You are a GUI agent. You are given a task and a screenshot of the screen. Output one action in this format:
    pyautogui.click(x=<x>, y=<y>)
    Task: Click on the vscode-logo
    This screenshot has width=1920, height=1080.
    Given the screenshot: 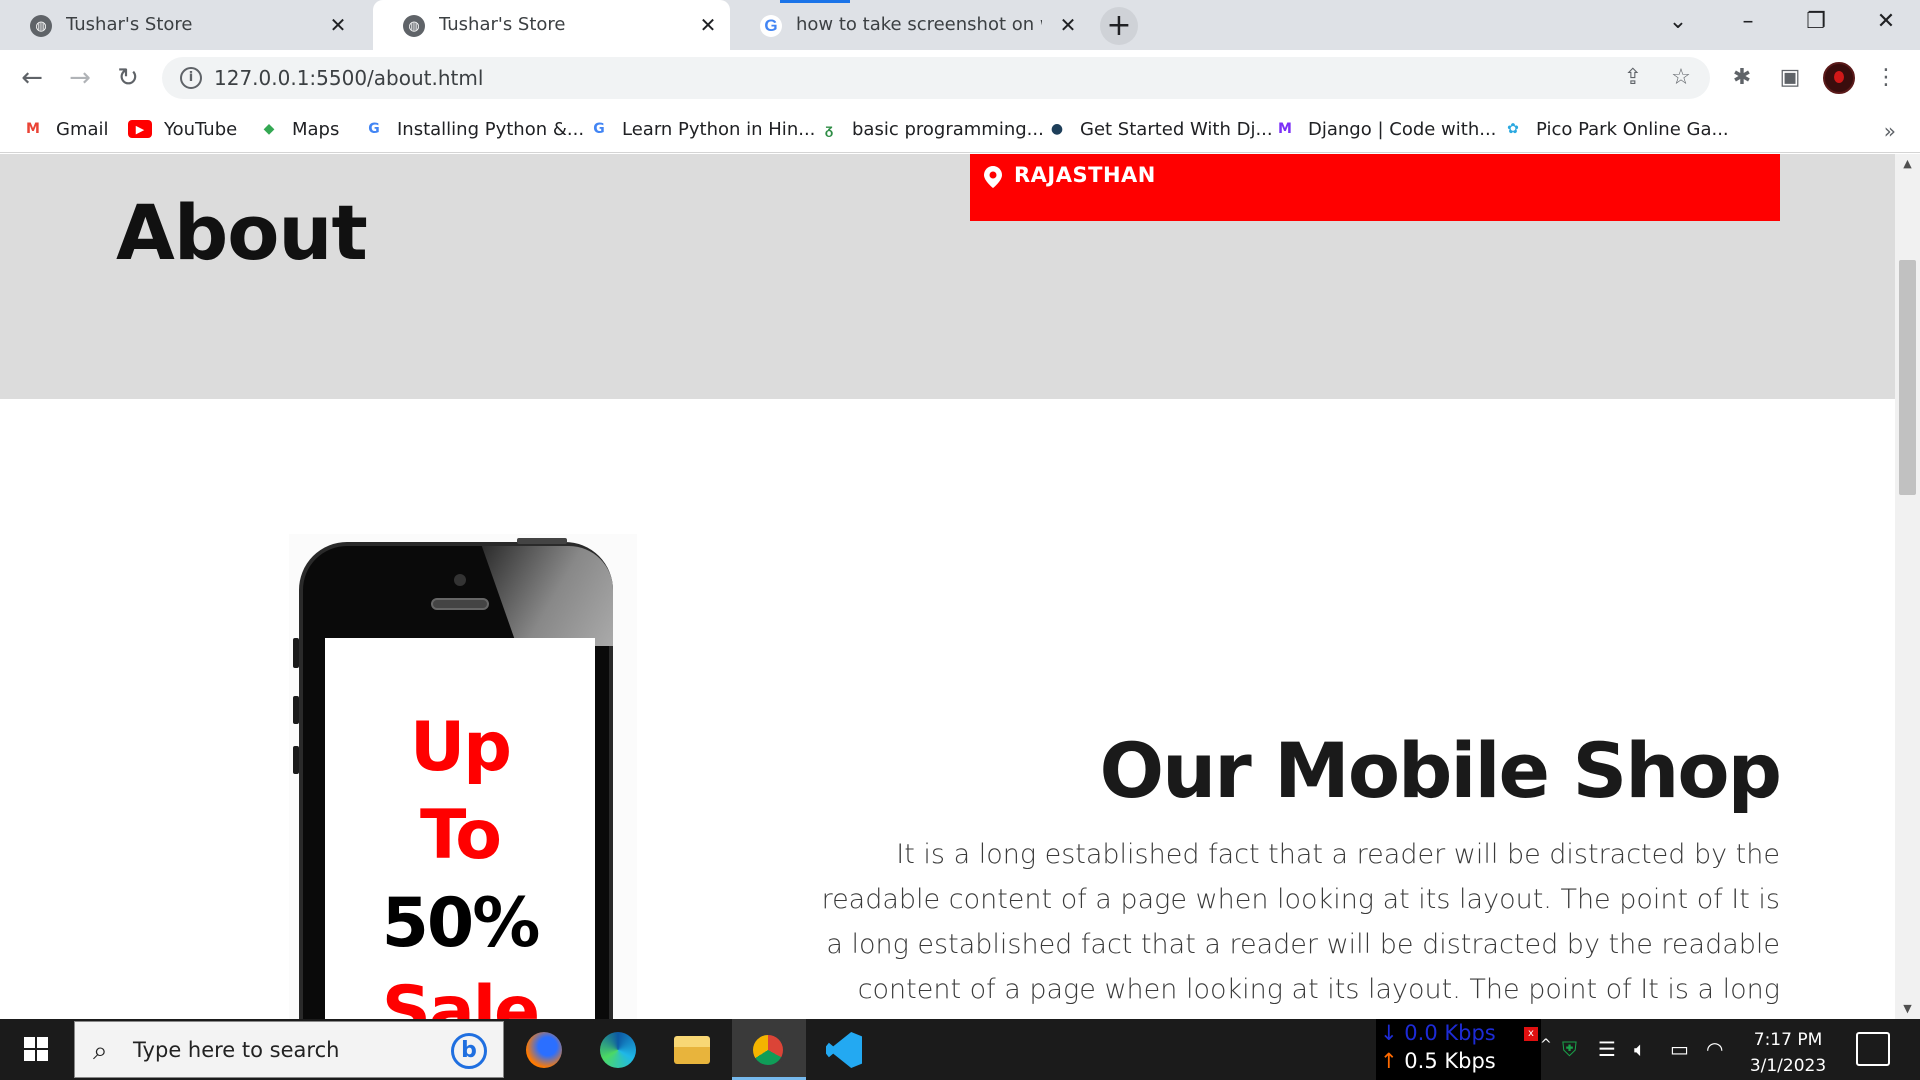 What is the action you would take?
    pyautogui.click(x=844, y=1050)
    